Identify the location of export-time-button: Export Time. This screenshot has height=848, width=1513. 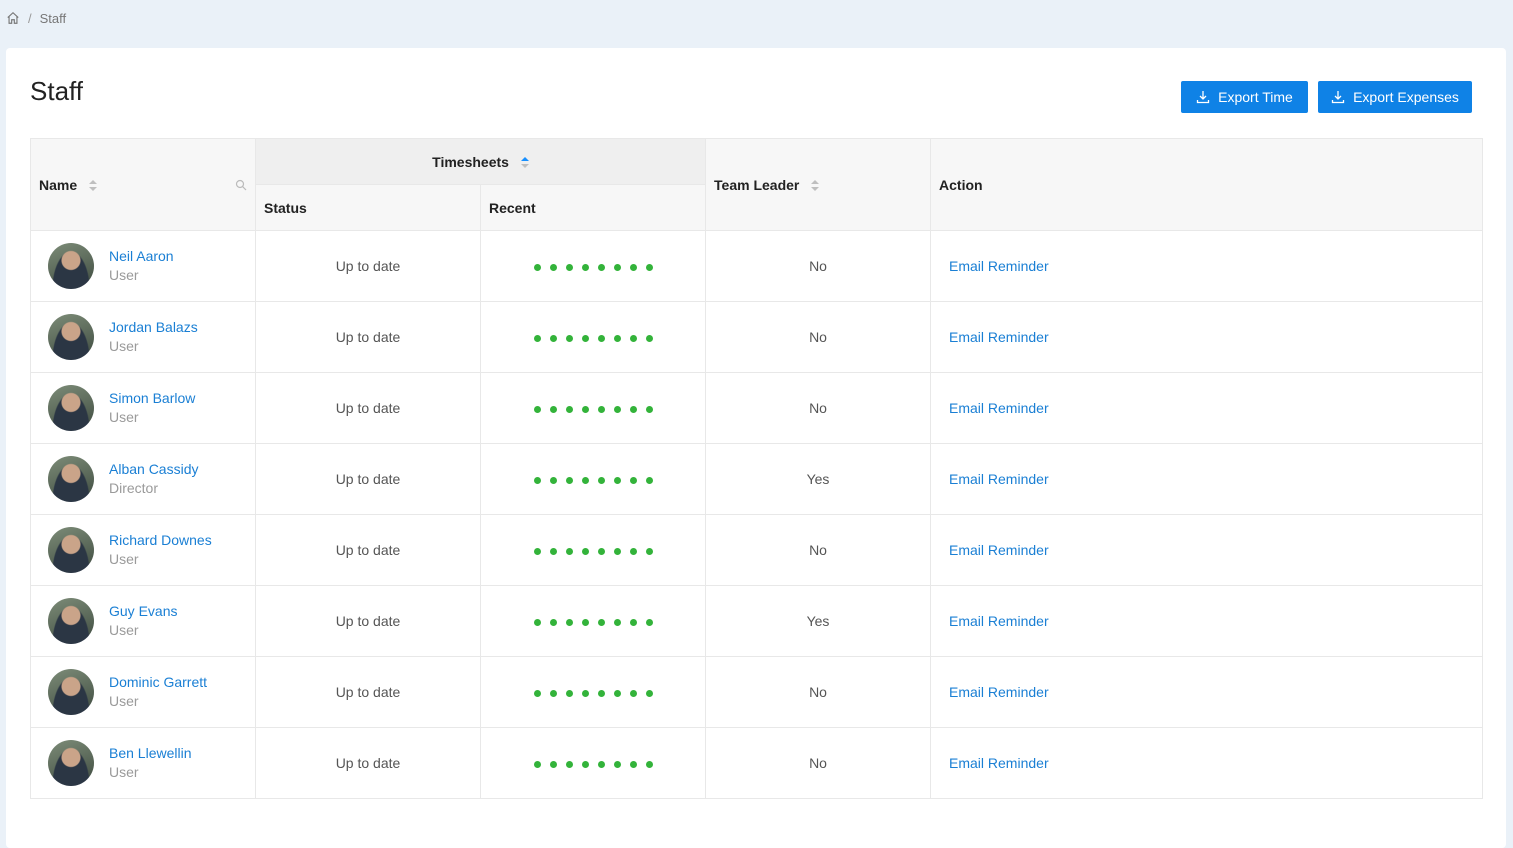
(1244, 97).